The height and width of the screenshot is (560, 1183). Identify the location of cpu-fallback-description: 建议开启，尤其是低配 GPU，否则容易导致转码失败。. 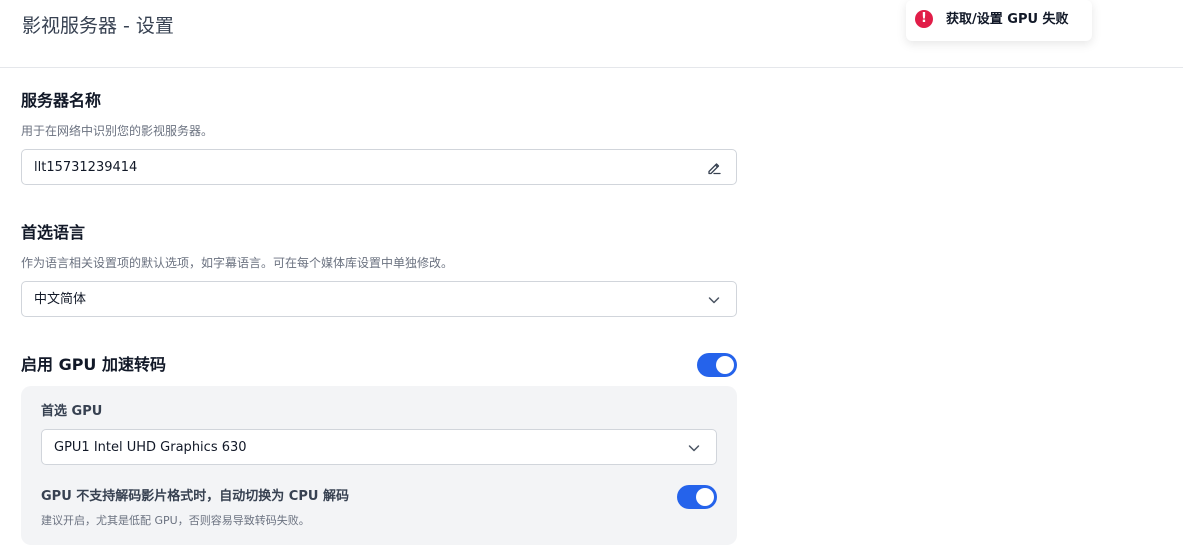
(175, 520).